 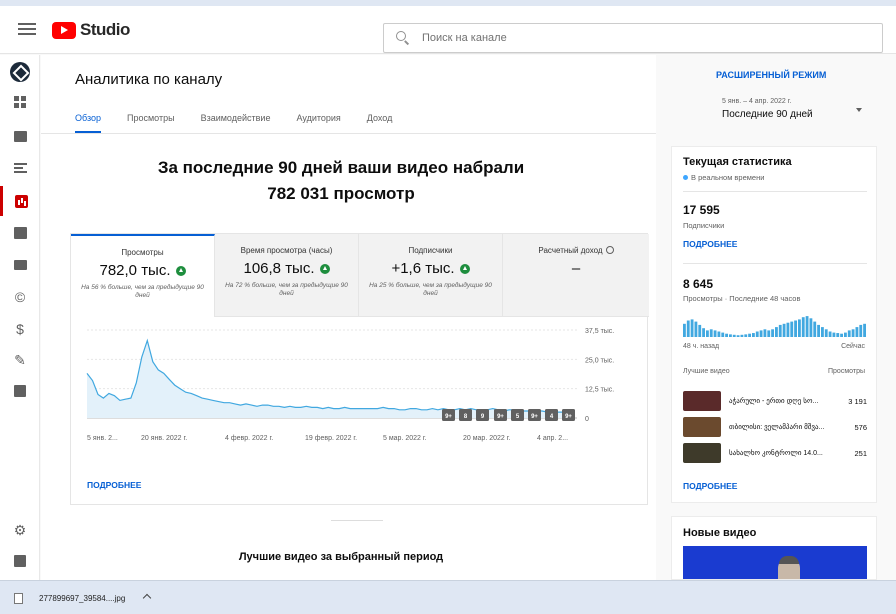 I want to click on settings-icon: ⚙, so click(x=20, y=530).